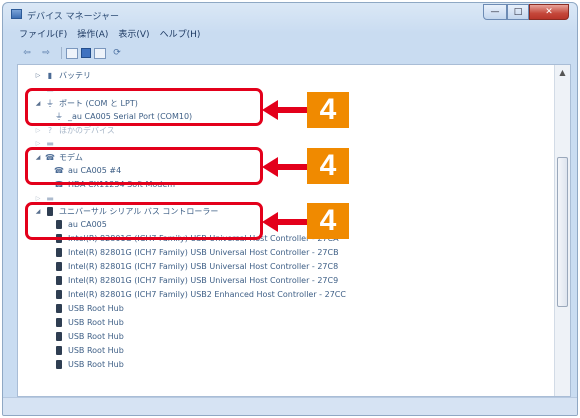  What do you see at coordinates (290, 53) in the screenshot?
I see `toolbar: ⇦ ⇨ ⟳` at bounding box center [290, 53].